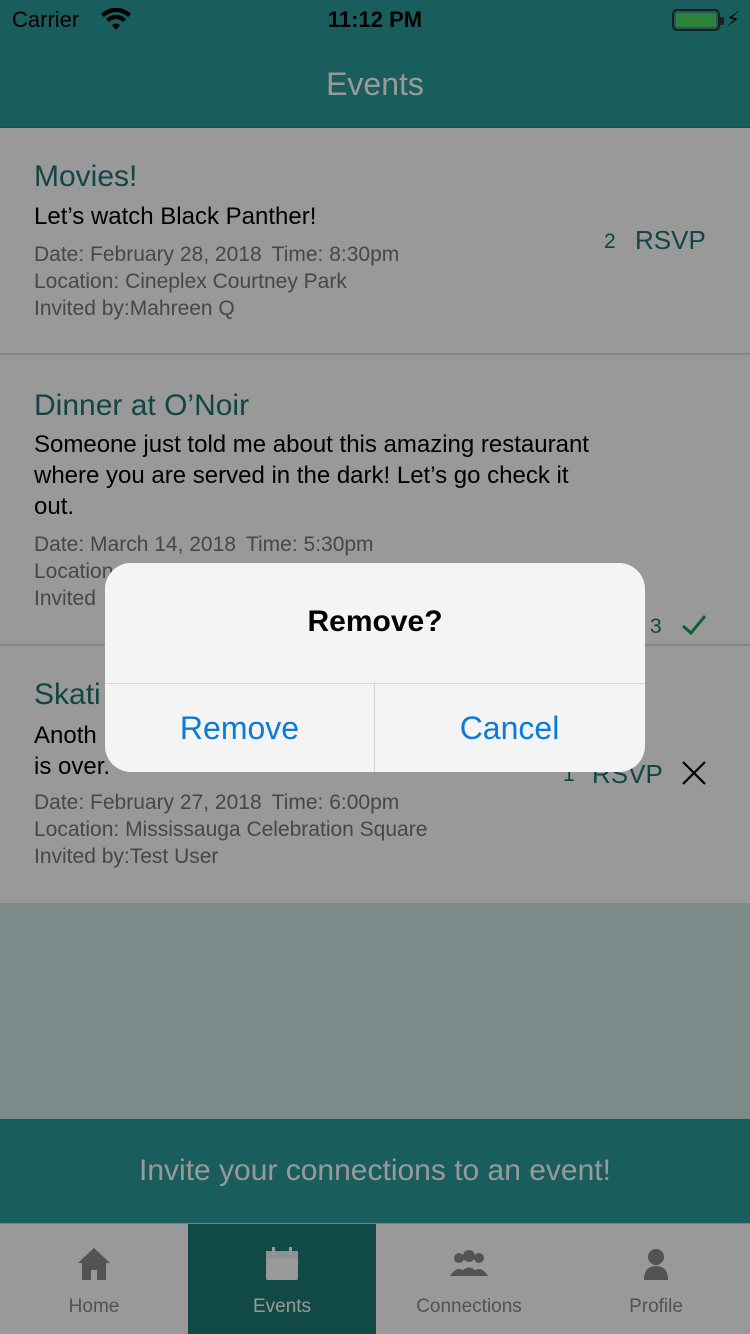 The height and width of the screenshot is (1334, 750). Describe the element at coordinates (375, 621) in the screenshot. I see `alert-title: Remove?` at that location.